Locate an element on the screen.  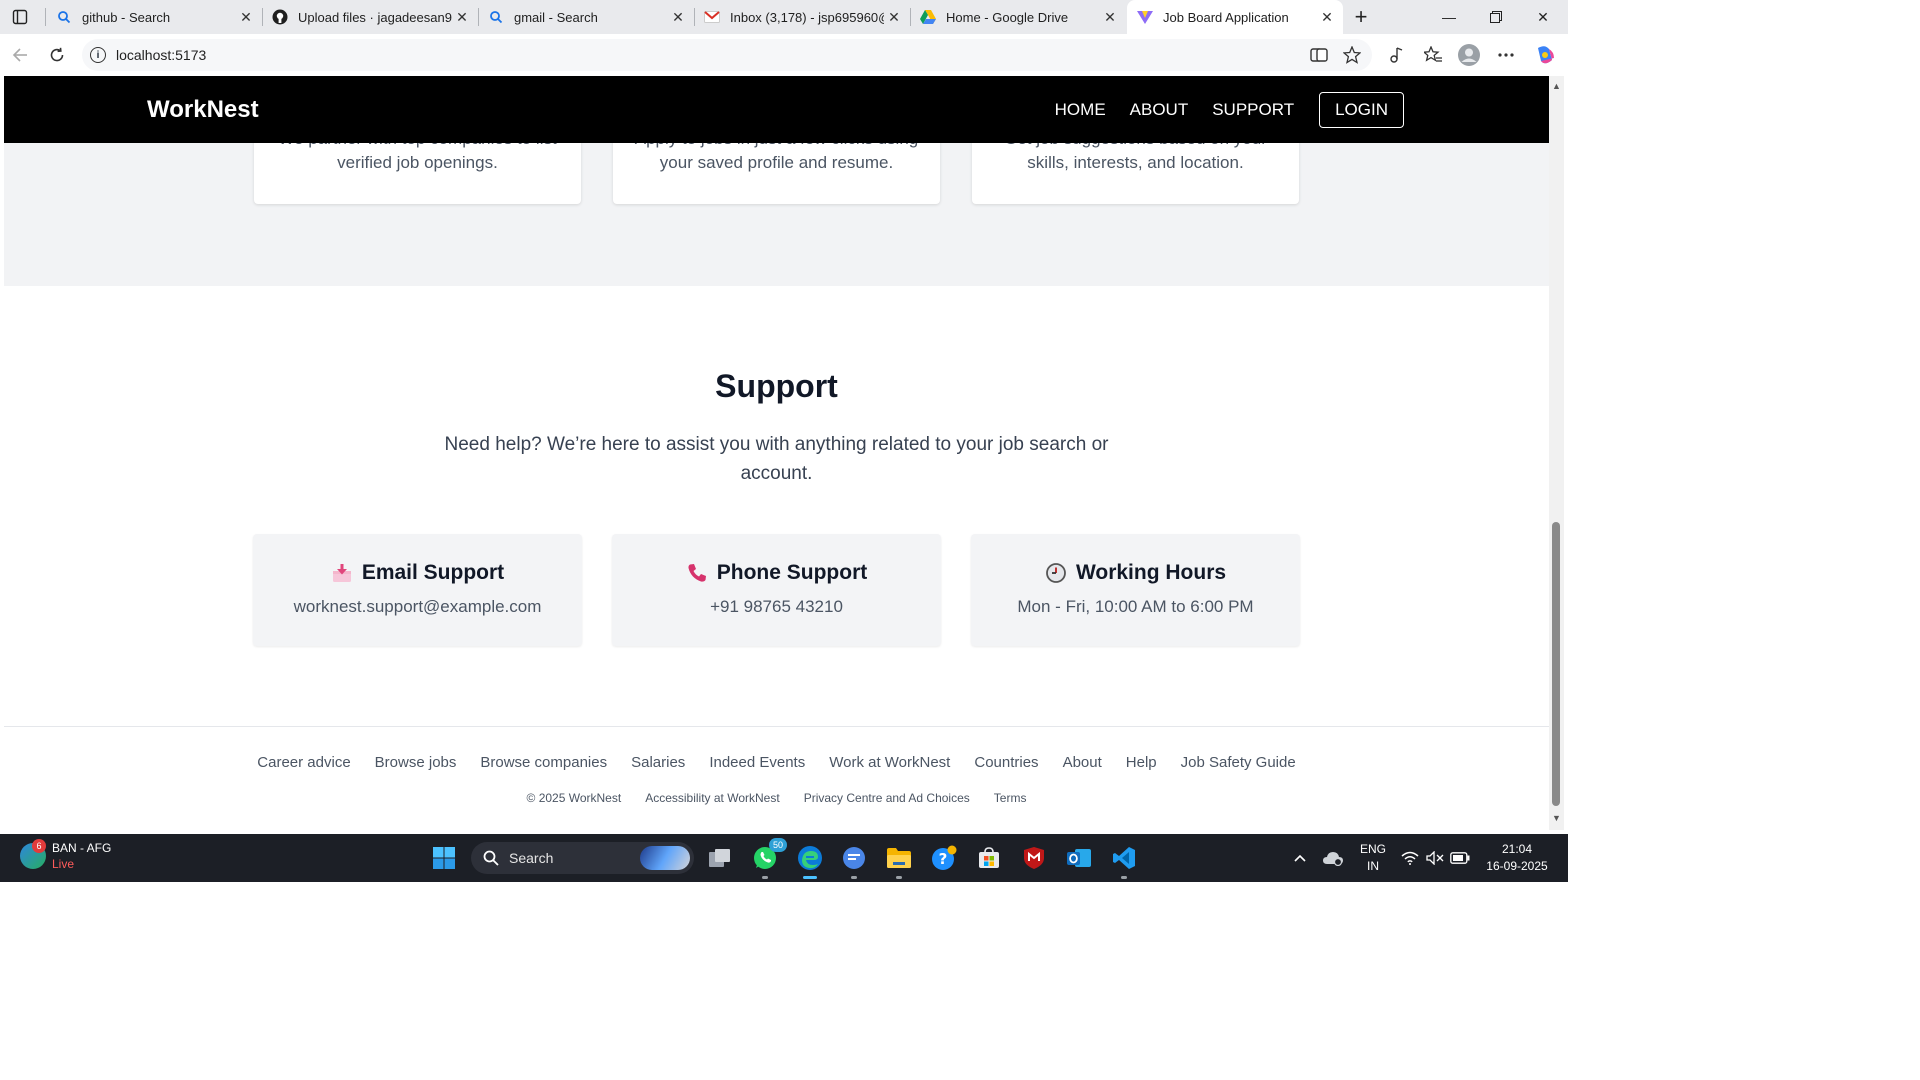
footer-link-privacy: Privacy Centre and Ad Choices is located at coordinates (887, 798).